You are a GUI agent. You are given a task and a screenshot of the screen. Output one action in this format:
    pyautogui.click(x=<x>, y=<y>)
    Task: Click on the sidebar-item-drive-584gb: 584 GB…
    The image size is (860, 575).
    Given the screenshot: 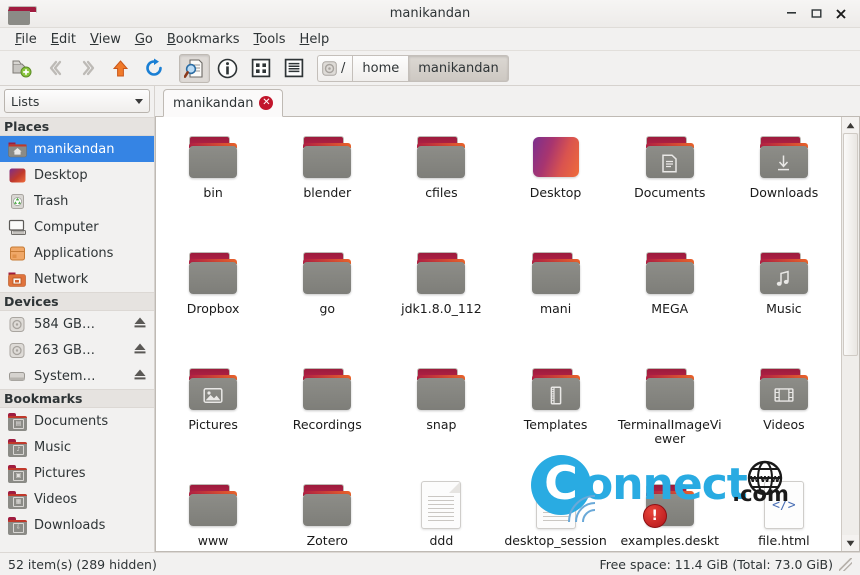 What is the action you would take?
    pyautogui.click(x=77, y=324)
    